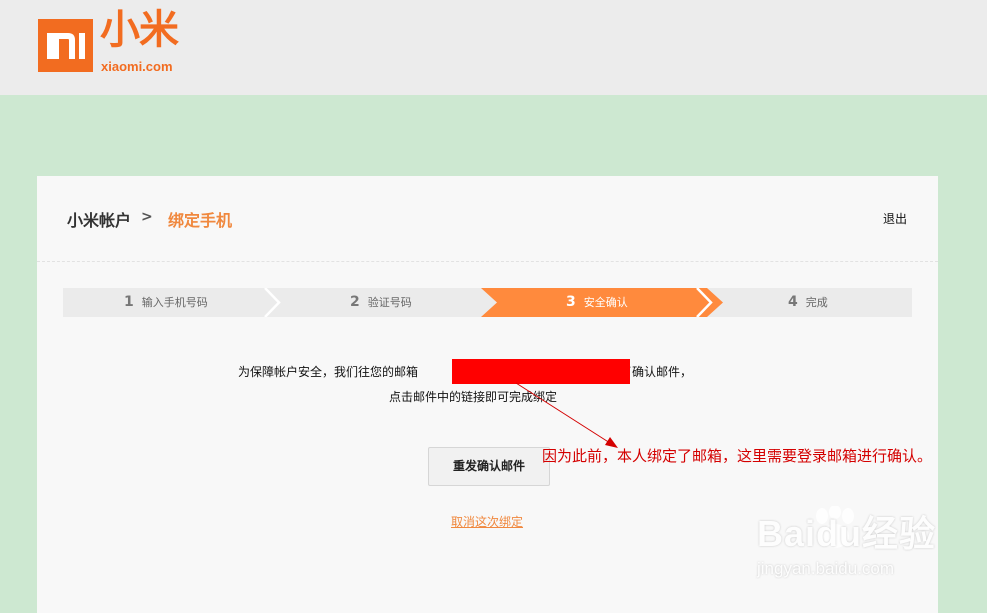 This screenshot has height=613, width=987. Describe the element at coordinates (737, 456) in the screenshot. I see `annotation-note: 因为此前，本人绑定了邮箱，这里需要登录邮箱进行确认。` at that location.